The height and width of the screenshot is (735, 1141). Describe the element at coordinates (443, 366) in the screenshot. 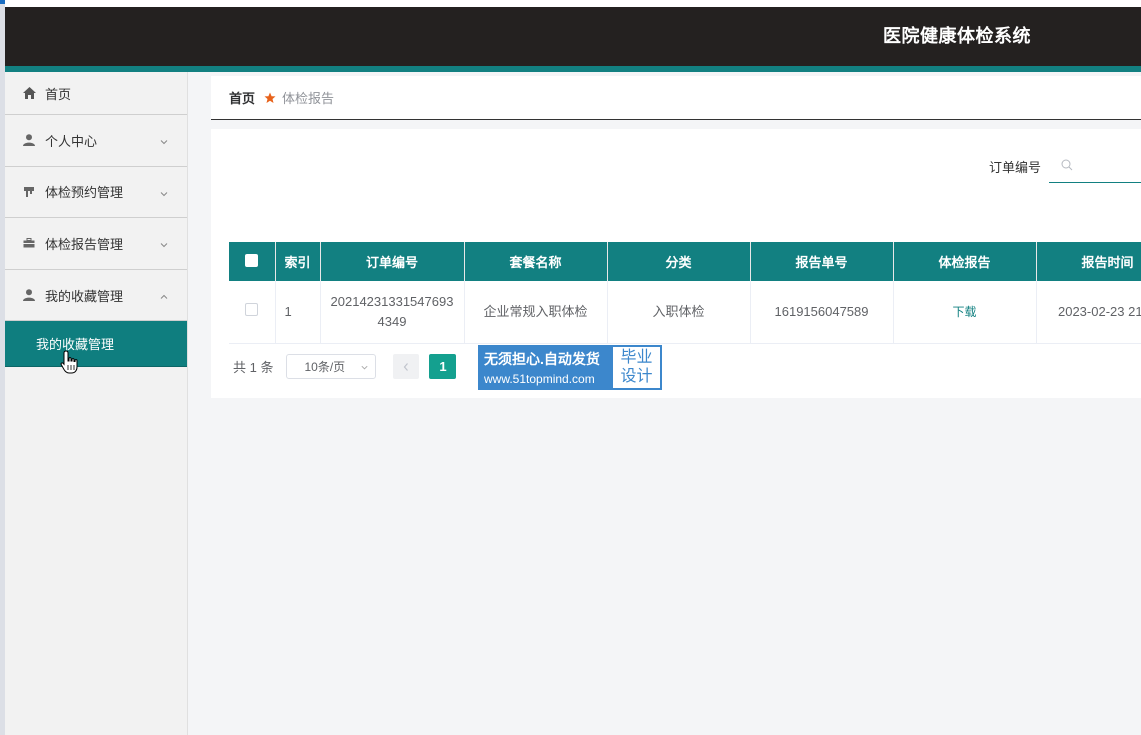

I see `page-number-button: 1` at that location.